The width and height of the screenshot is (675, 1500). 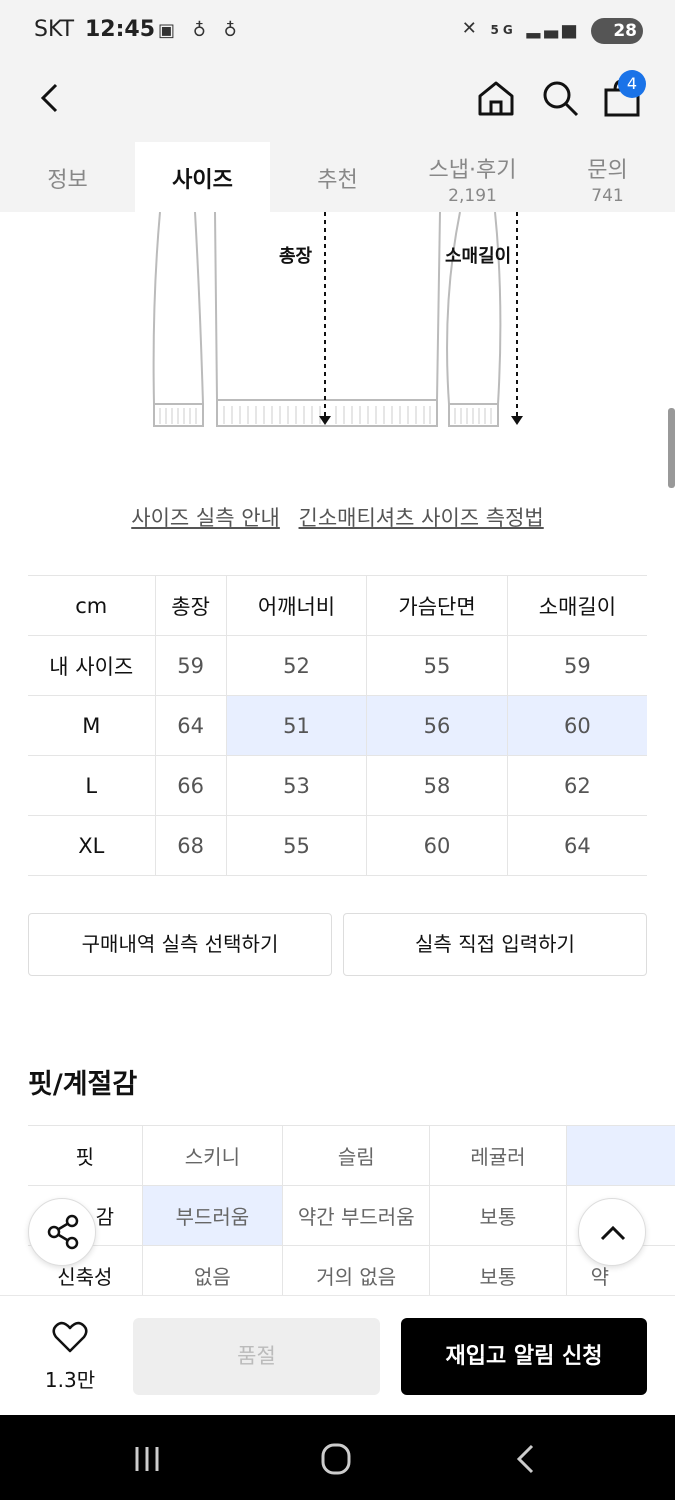 What do you see at coordinates (296, 785) in the screenshot?
I see `table-cell: 53` at bounding box center [296, 785].